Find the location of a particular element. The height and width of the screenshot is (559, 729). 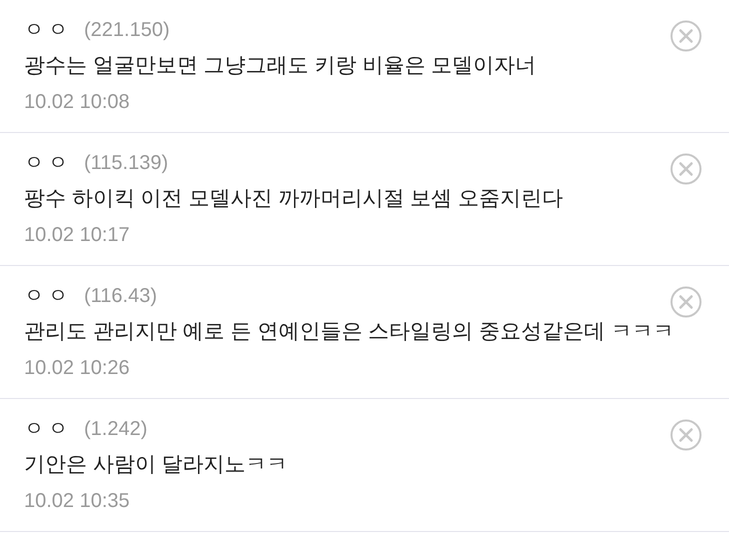

comment-text: 광수는 얼굴만보면 그냥그래도 키랑 비율은 모델이자너 is located at coordinates (281, 66).